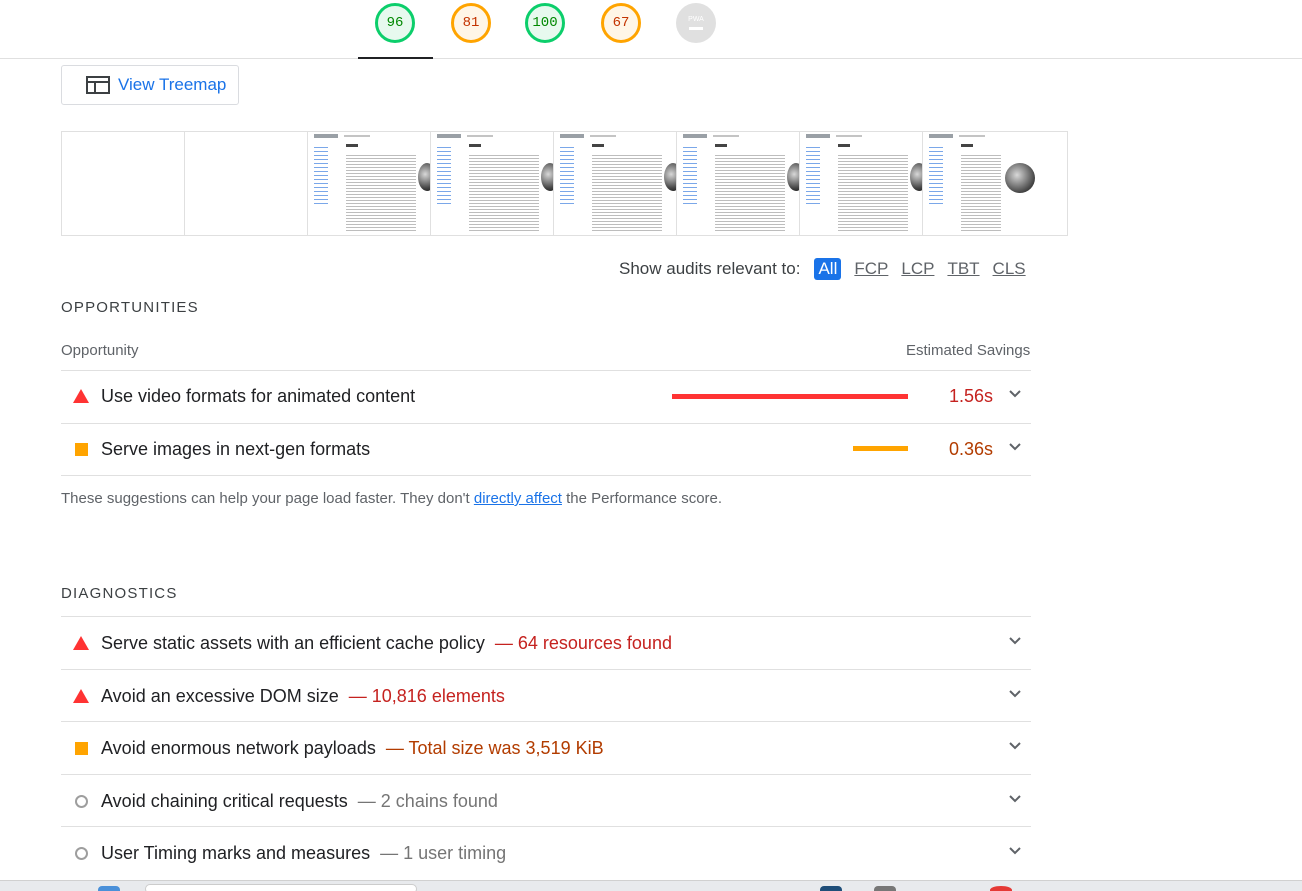 The height and width of the screenshot is (891, 1302). What do you see at coordinates (98, 85) in the screenshot?
I see `treemap-icon` at bounding box center [98, 85].